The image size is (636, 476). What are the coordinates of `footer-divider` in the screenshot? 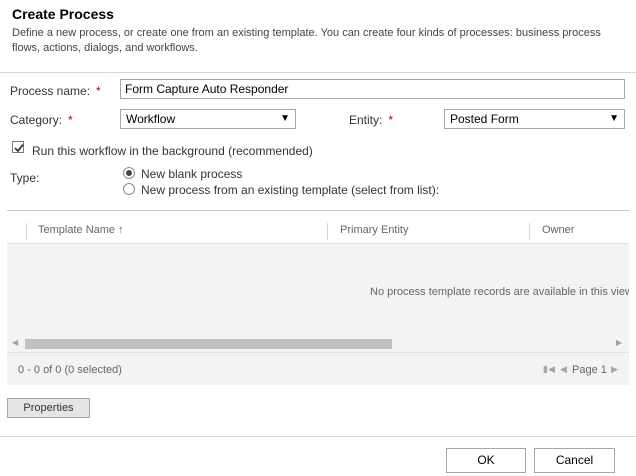 It's located at (318, 436).